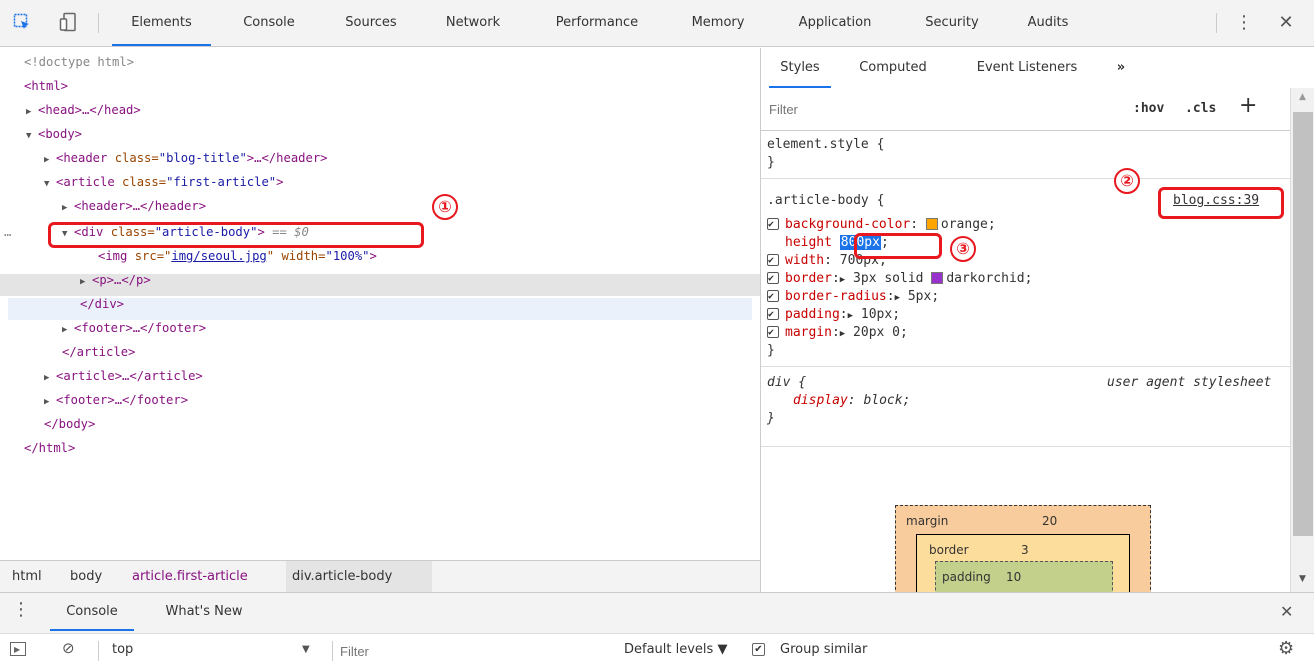  What do you see at coordinates (597, 23) in the screenshot?
I see `tab-performance: Performance` at bounding box center [597, 23].